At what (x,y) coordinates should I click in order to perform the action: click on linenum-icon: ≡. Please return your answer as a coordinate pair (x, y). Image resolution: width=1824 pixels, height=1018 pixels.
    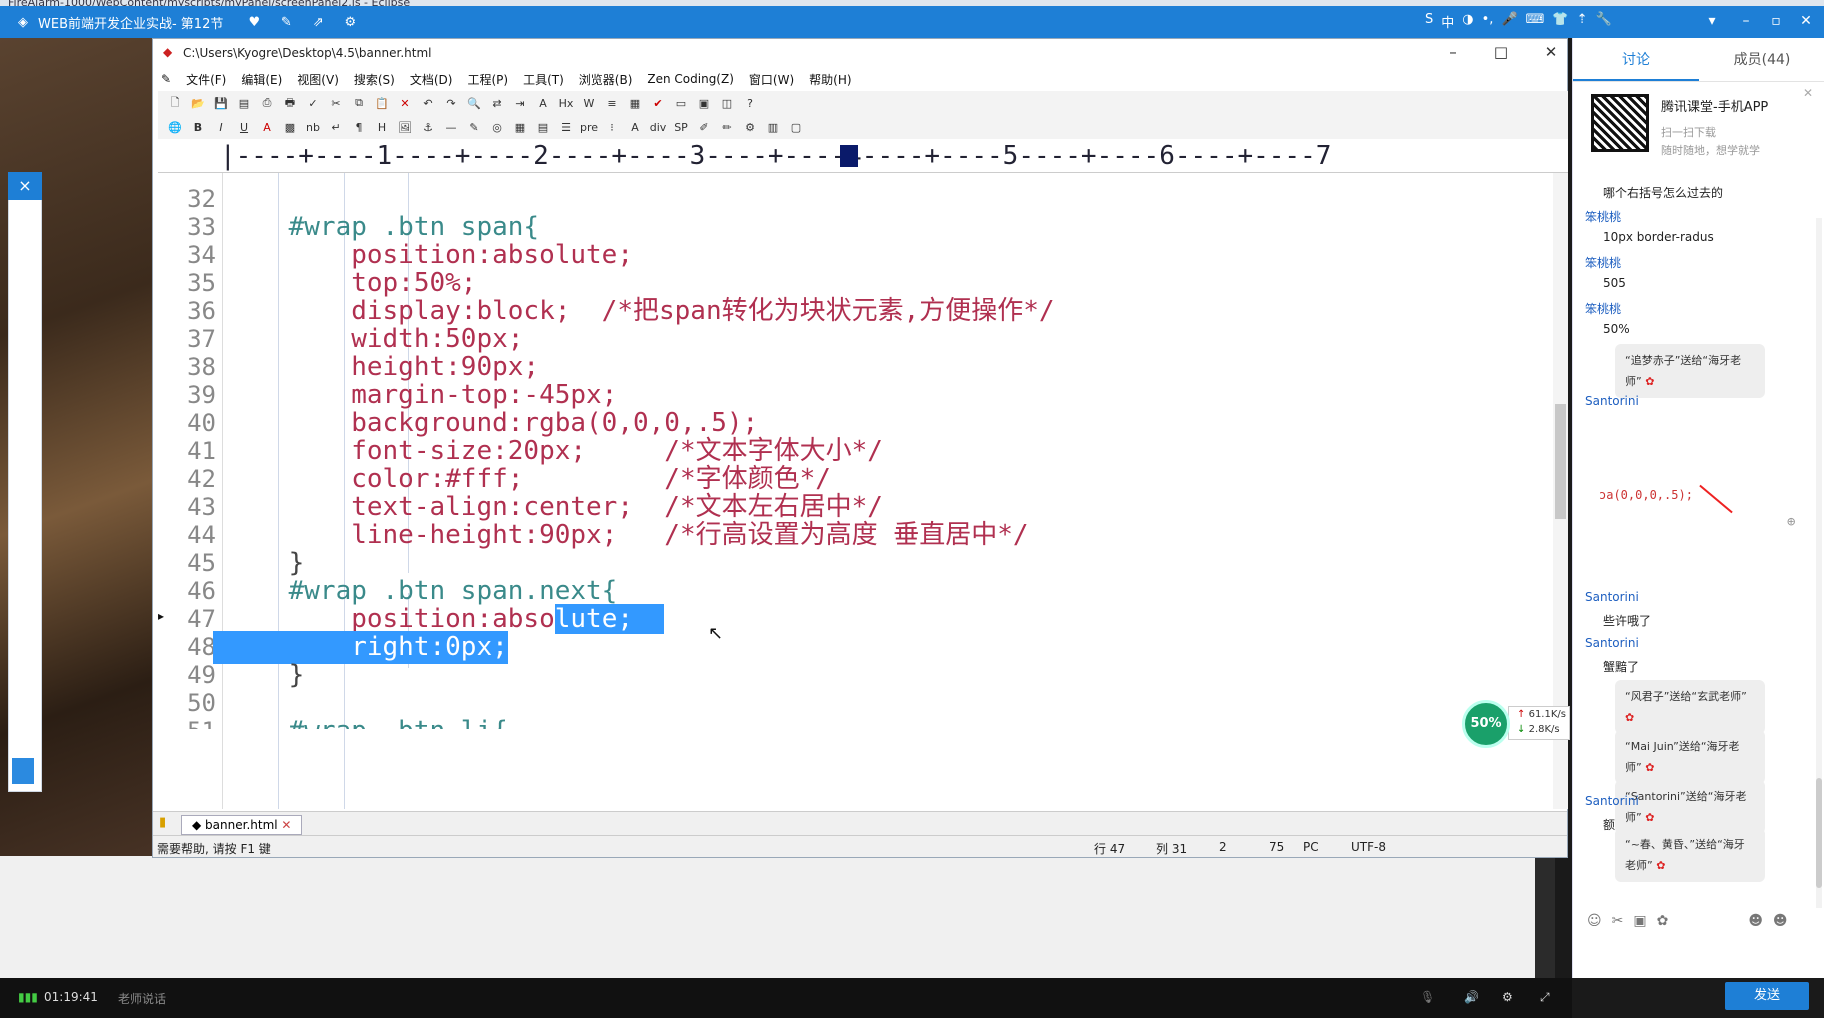
    Looking at the image, I should click on (612, 103).